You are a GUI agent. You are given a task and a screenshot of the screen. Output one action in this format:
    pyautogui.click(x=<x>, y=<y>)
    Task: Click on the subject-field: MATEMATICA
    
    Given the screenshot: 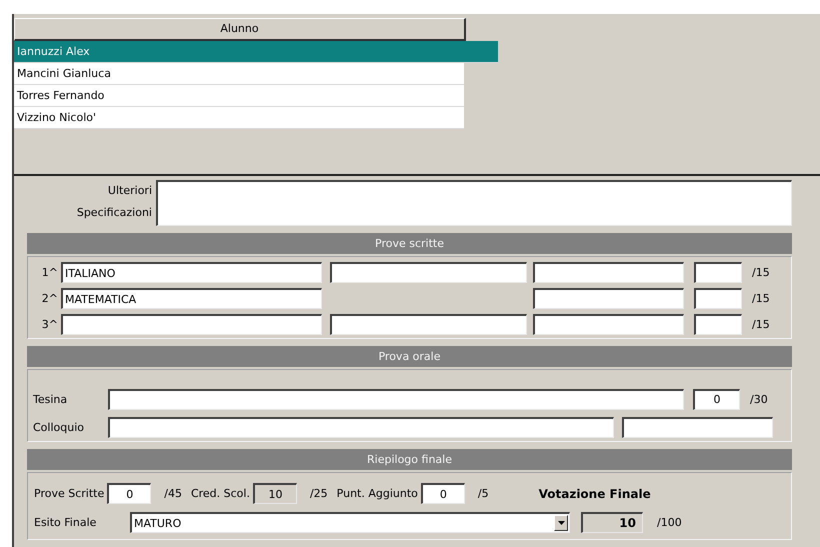 What is the action you would take?
    pyautogui.click(x=191, y=298)
    